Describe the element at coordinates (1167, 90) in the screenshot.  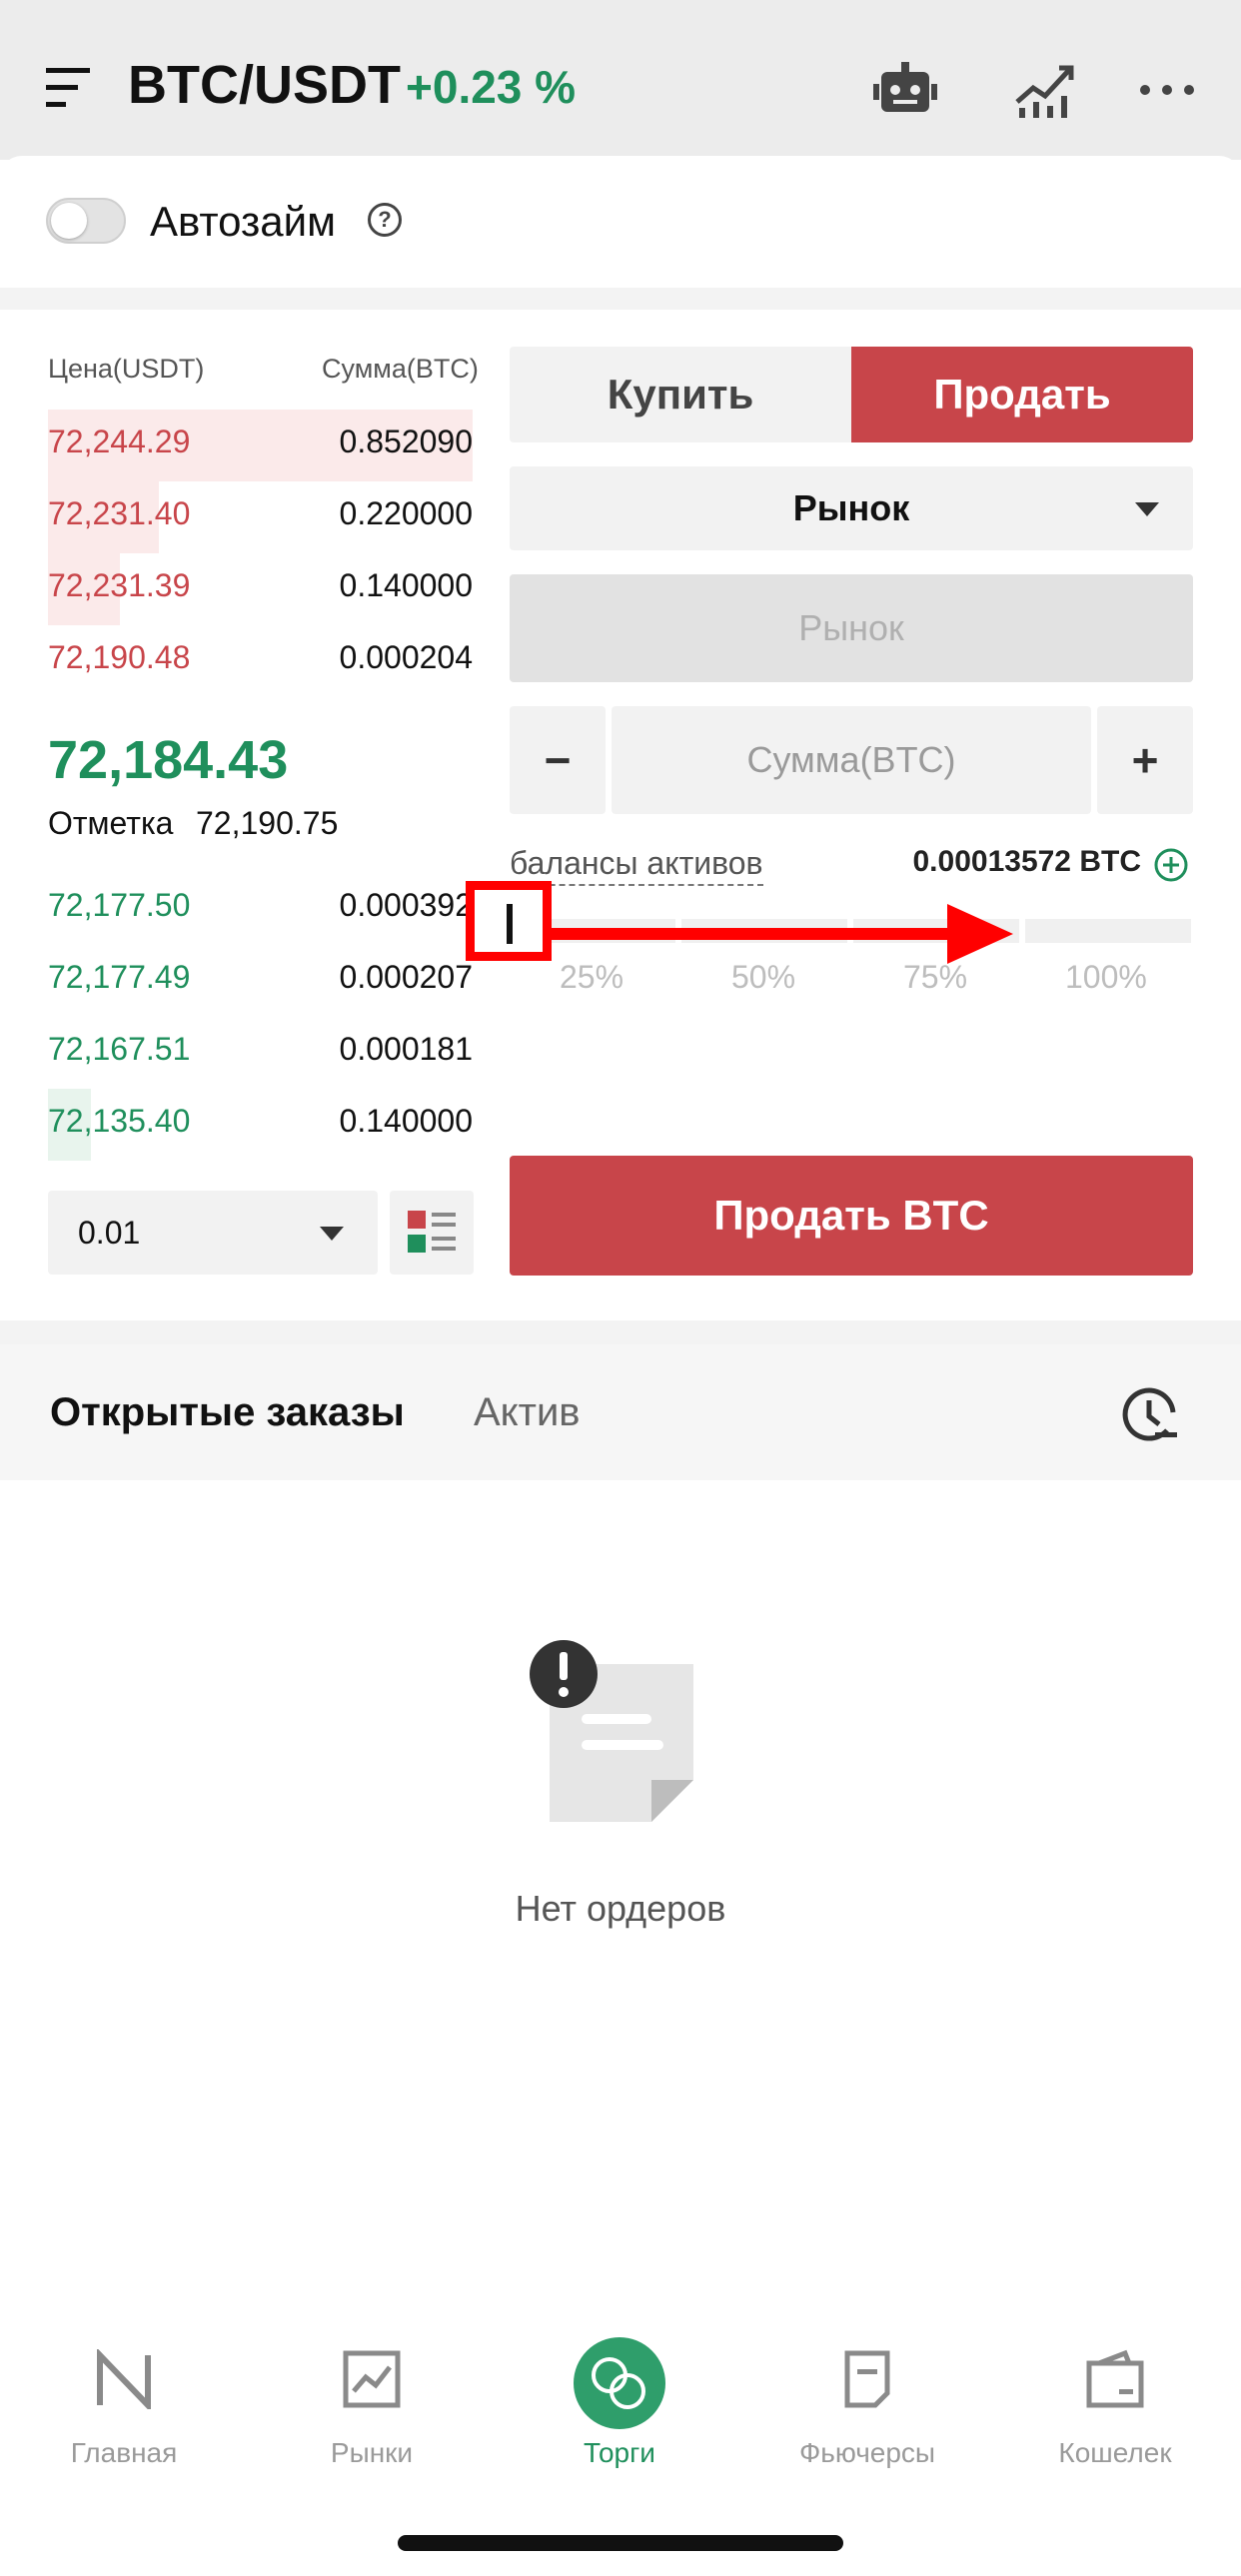
I see `more-icon` at that location.